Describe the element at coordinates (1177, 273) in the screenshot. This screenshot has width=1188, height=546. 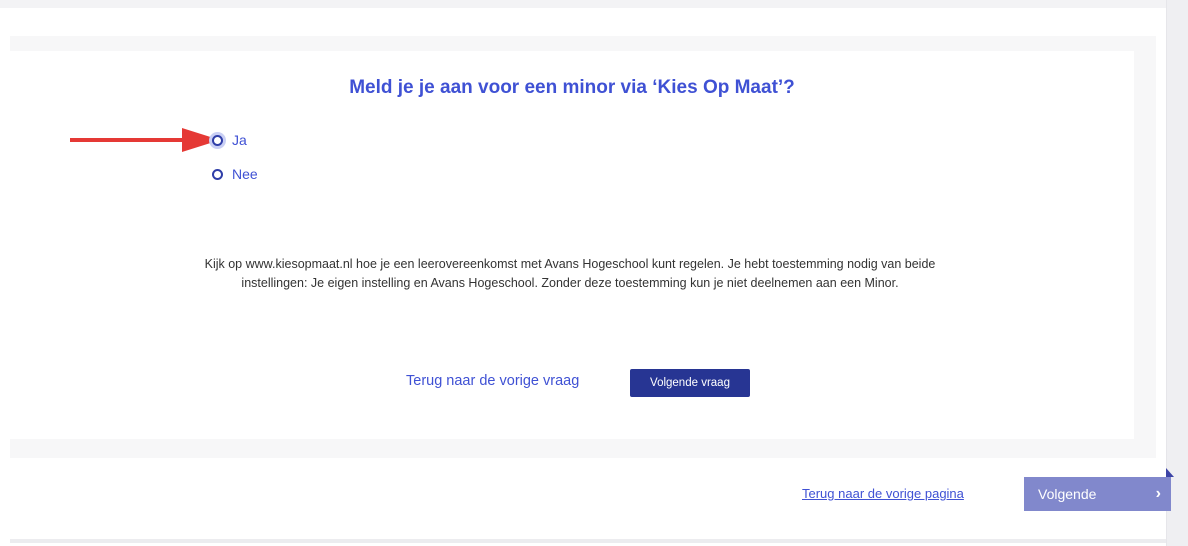
I see `scrollbar` at that location.